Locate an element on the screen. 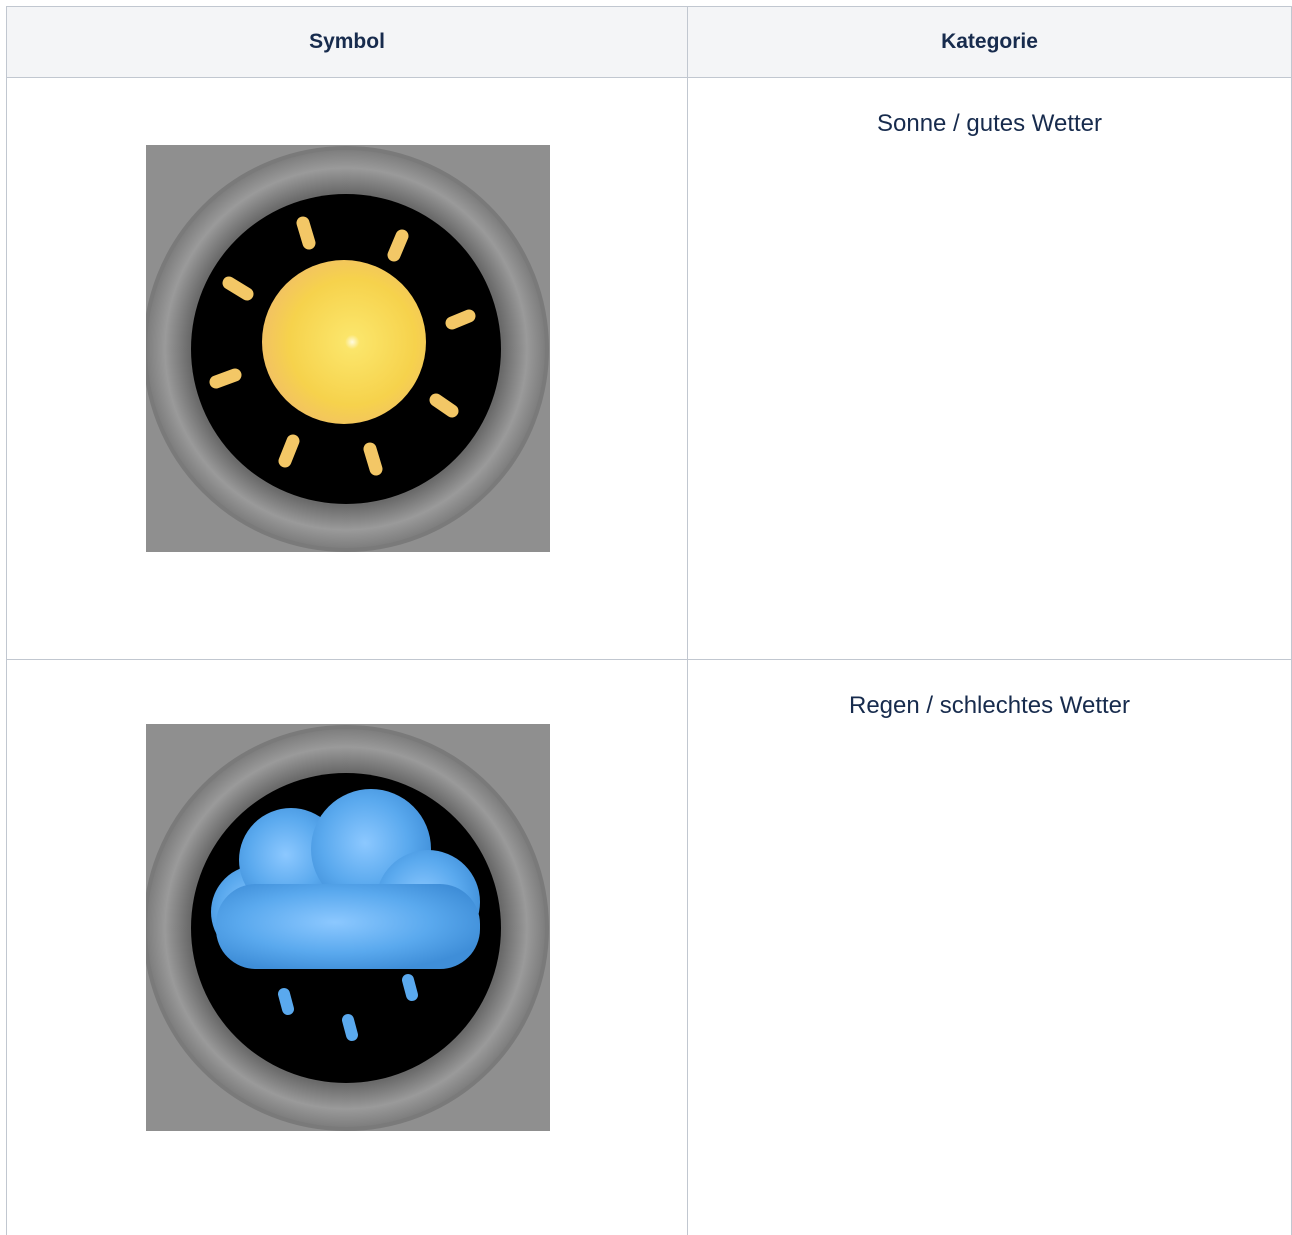 This screenshot has width=1292, height=1235. category-label: Sonne / gutes Wetter is located at coordinates (989, 108).